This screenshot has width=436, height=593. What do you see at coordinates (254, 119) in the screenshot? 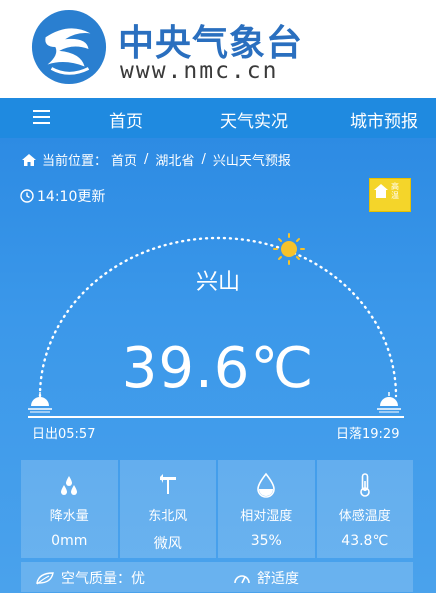
I see `nav-weather-live: 天气实况` at bounding box center [254, 119].